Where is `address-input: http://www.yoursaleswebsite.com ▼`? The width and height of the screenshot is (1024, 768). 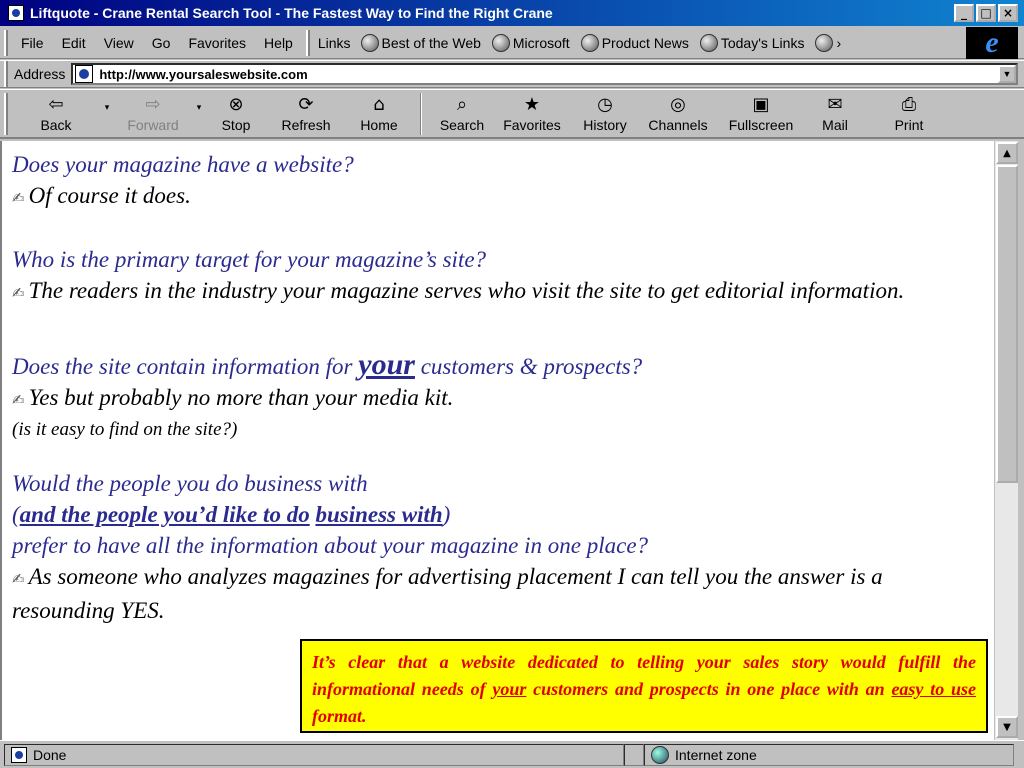 address-input: http://www.yoursaleswebsite.com ▼ is located at coordinates (544, 74).